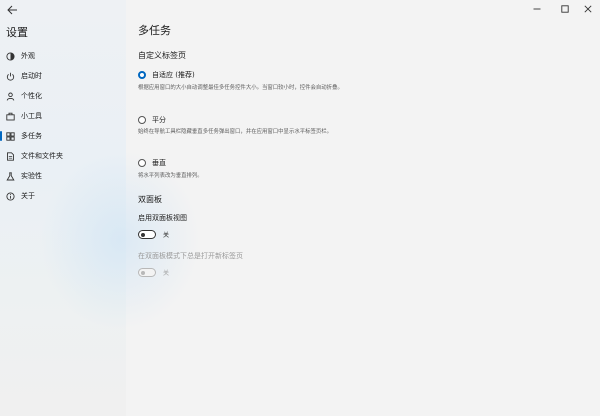 The image size is (600, 416). I want to click on sidebar-item-label: 关于, so click(28, 196).